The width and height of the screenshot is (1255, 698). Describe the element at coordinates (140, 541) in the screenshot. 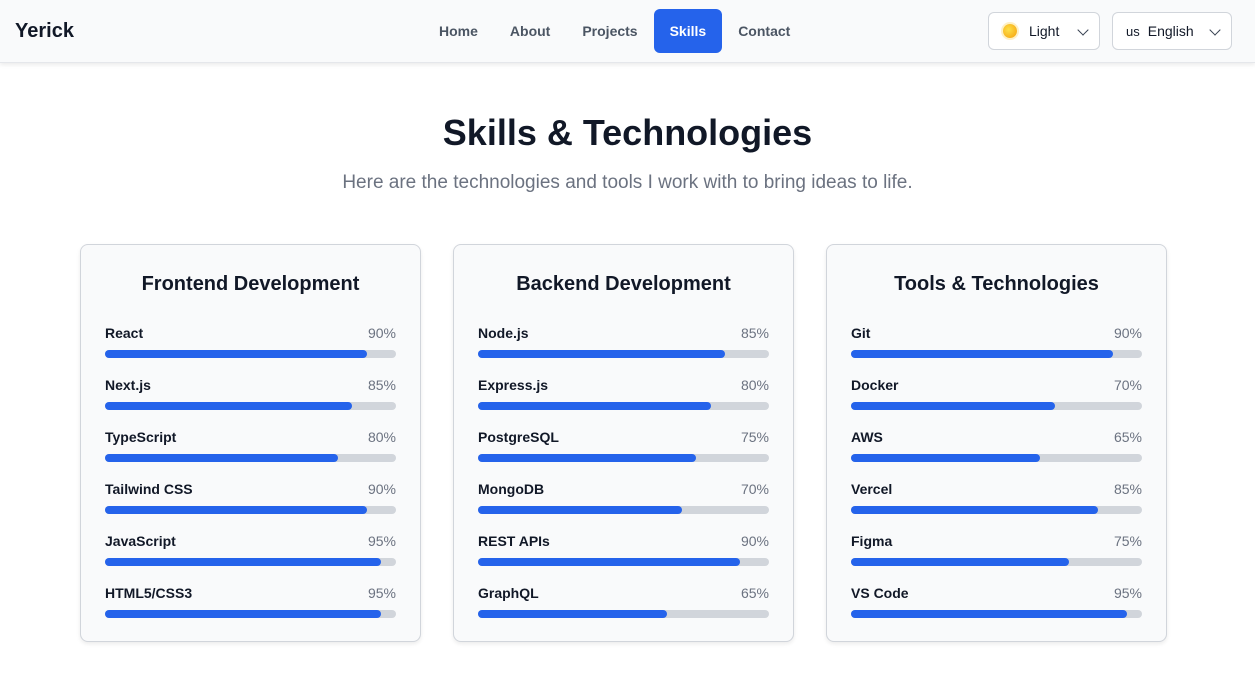

I see `skill-name: JavaScript` at that location.